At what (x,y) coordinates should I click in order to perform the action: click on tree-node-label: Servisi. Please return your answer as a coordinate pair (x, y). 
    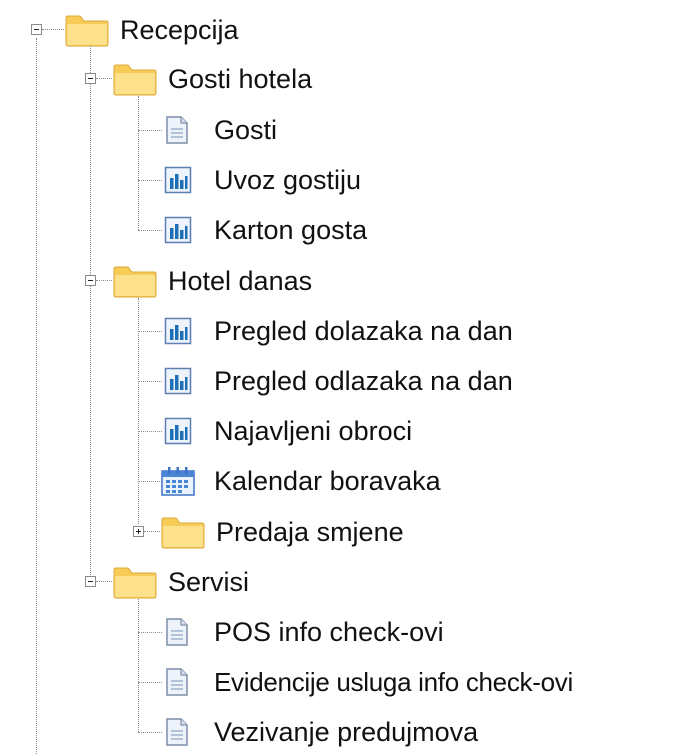
    Looking at the image, I should click on (209, 582).